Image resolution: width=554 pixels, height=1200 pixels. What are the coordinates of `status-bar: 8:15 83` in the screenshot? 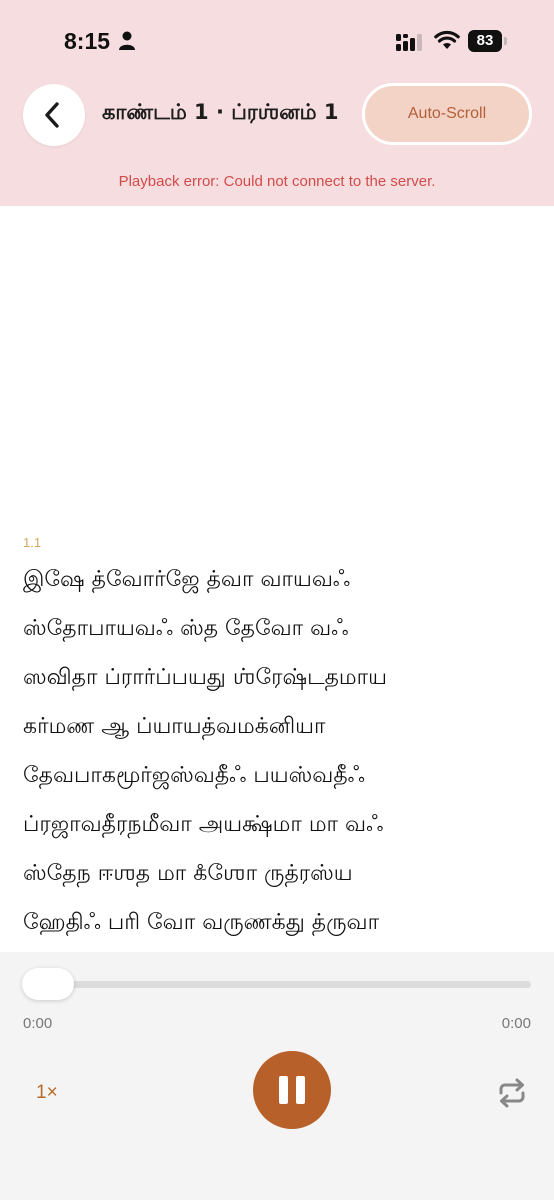 It's located at (277, 42).